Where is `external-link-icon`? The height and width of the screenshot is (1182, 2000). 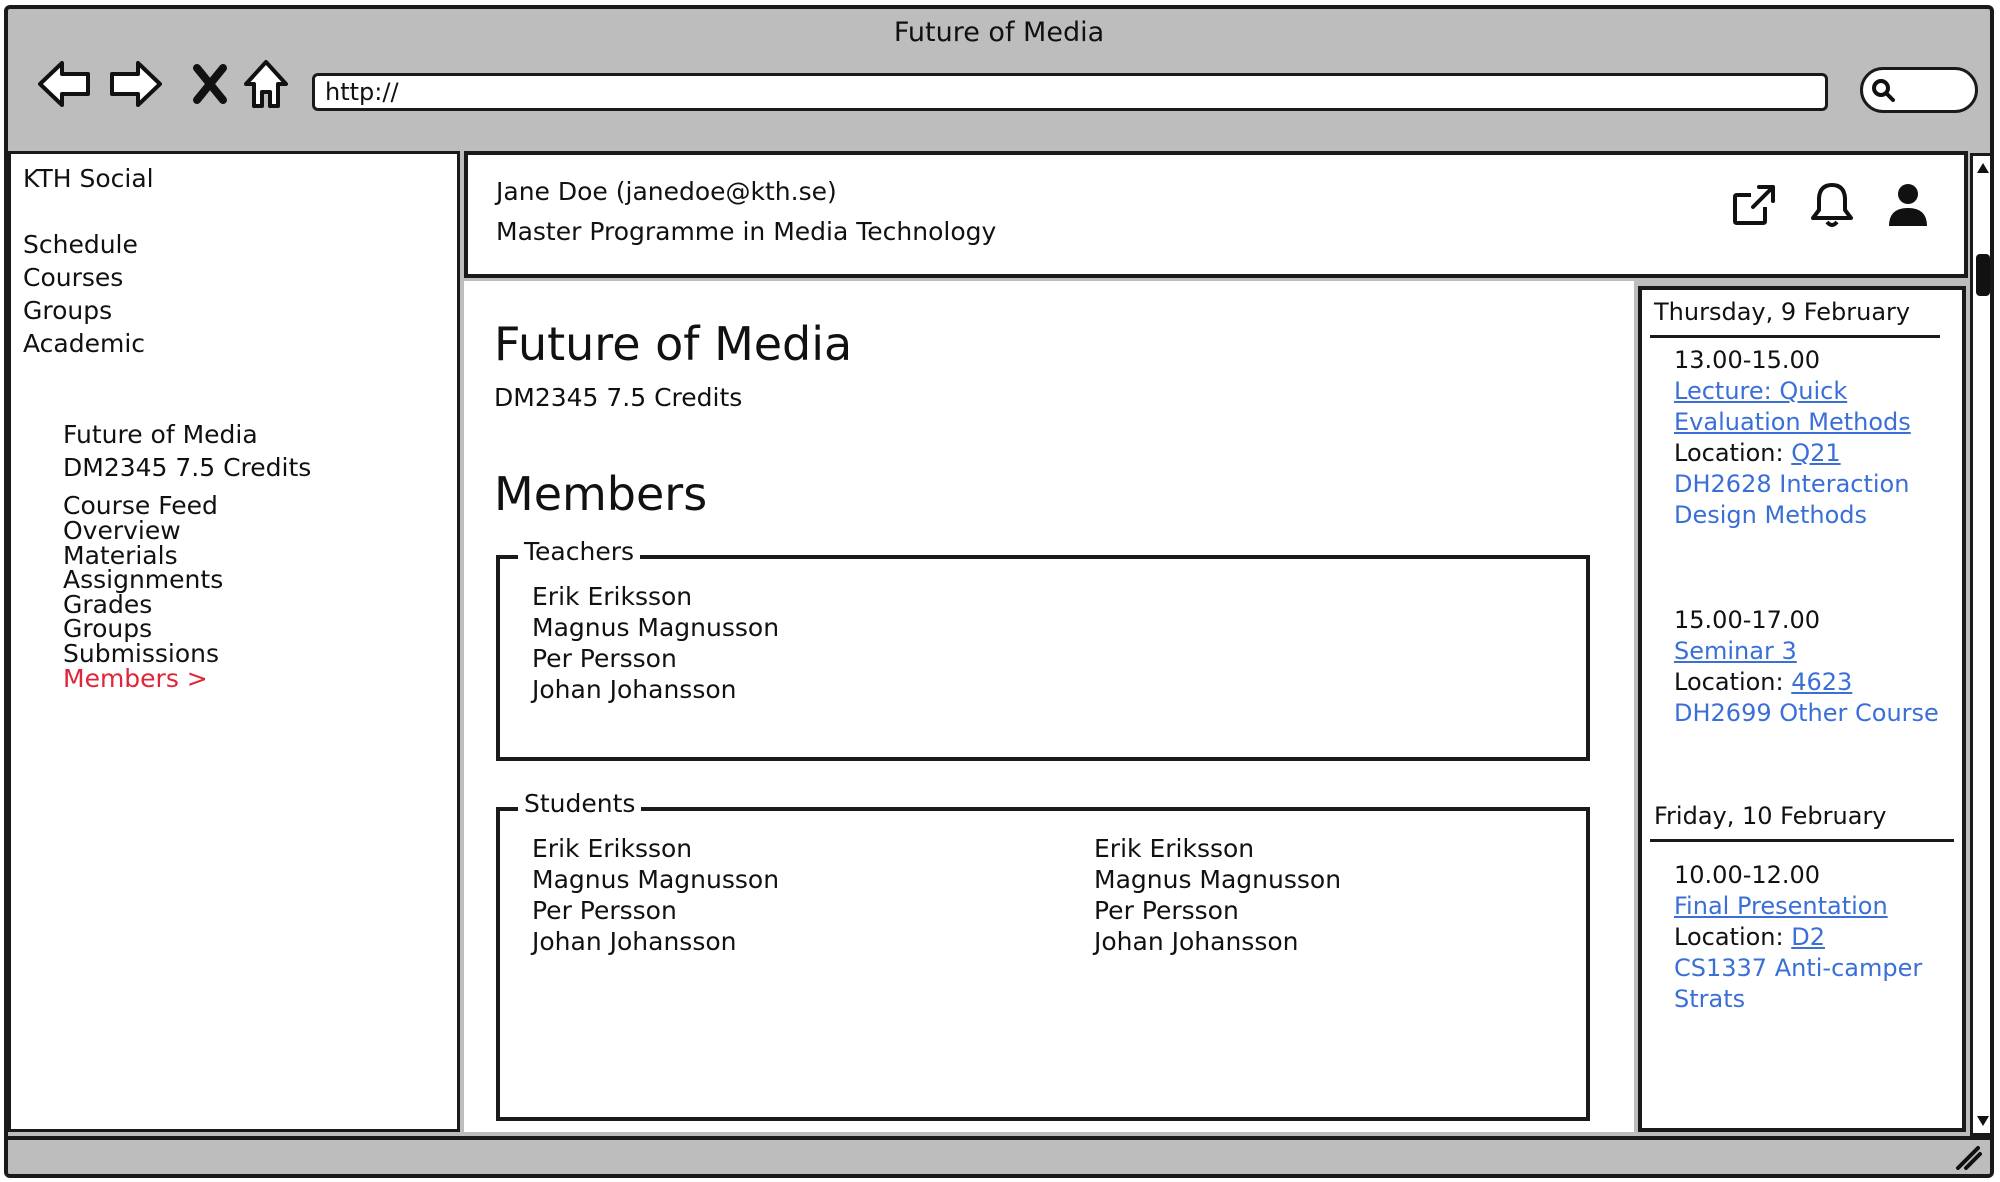
external-link-icon is located at coordinates (1754, 205).